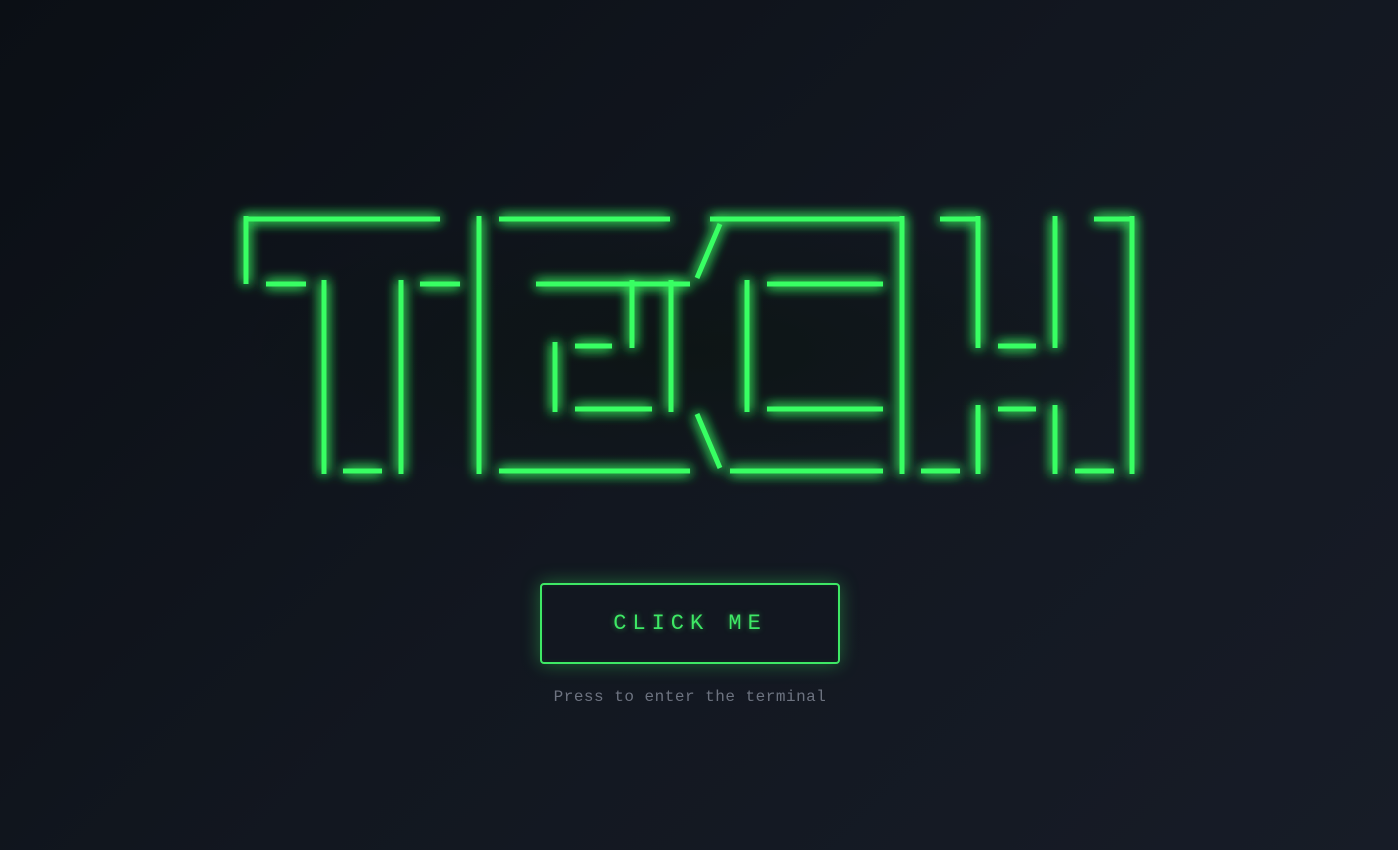 The width and height of the screenshot is (1398, 850). I want to click on letter-e, so click(583, 345).